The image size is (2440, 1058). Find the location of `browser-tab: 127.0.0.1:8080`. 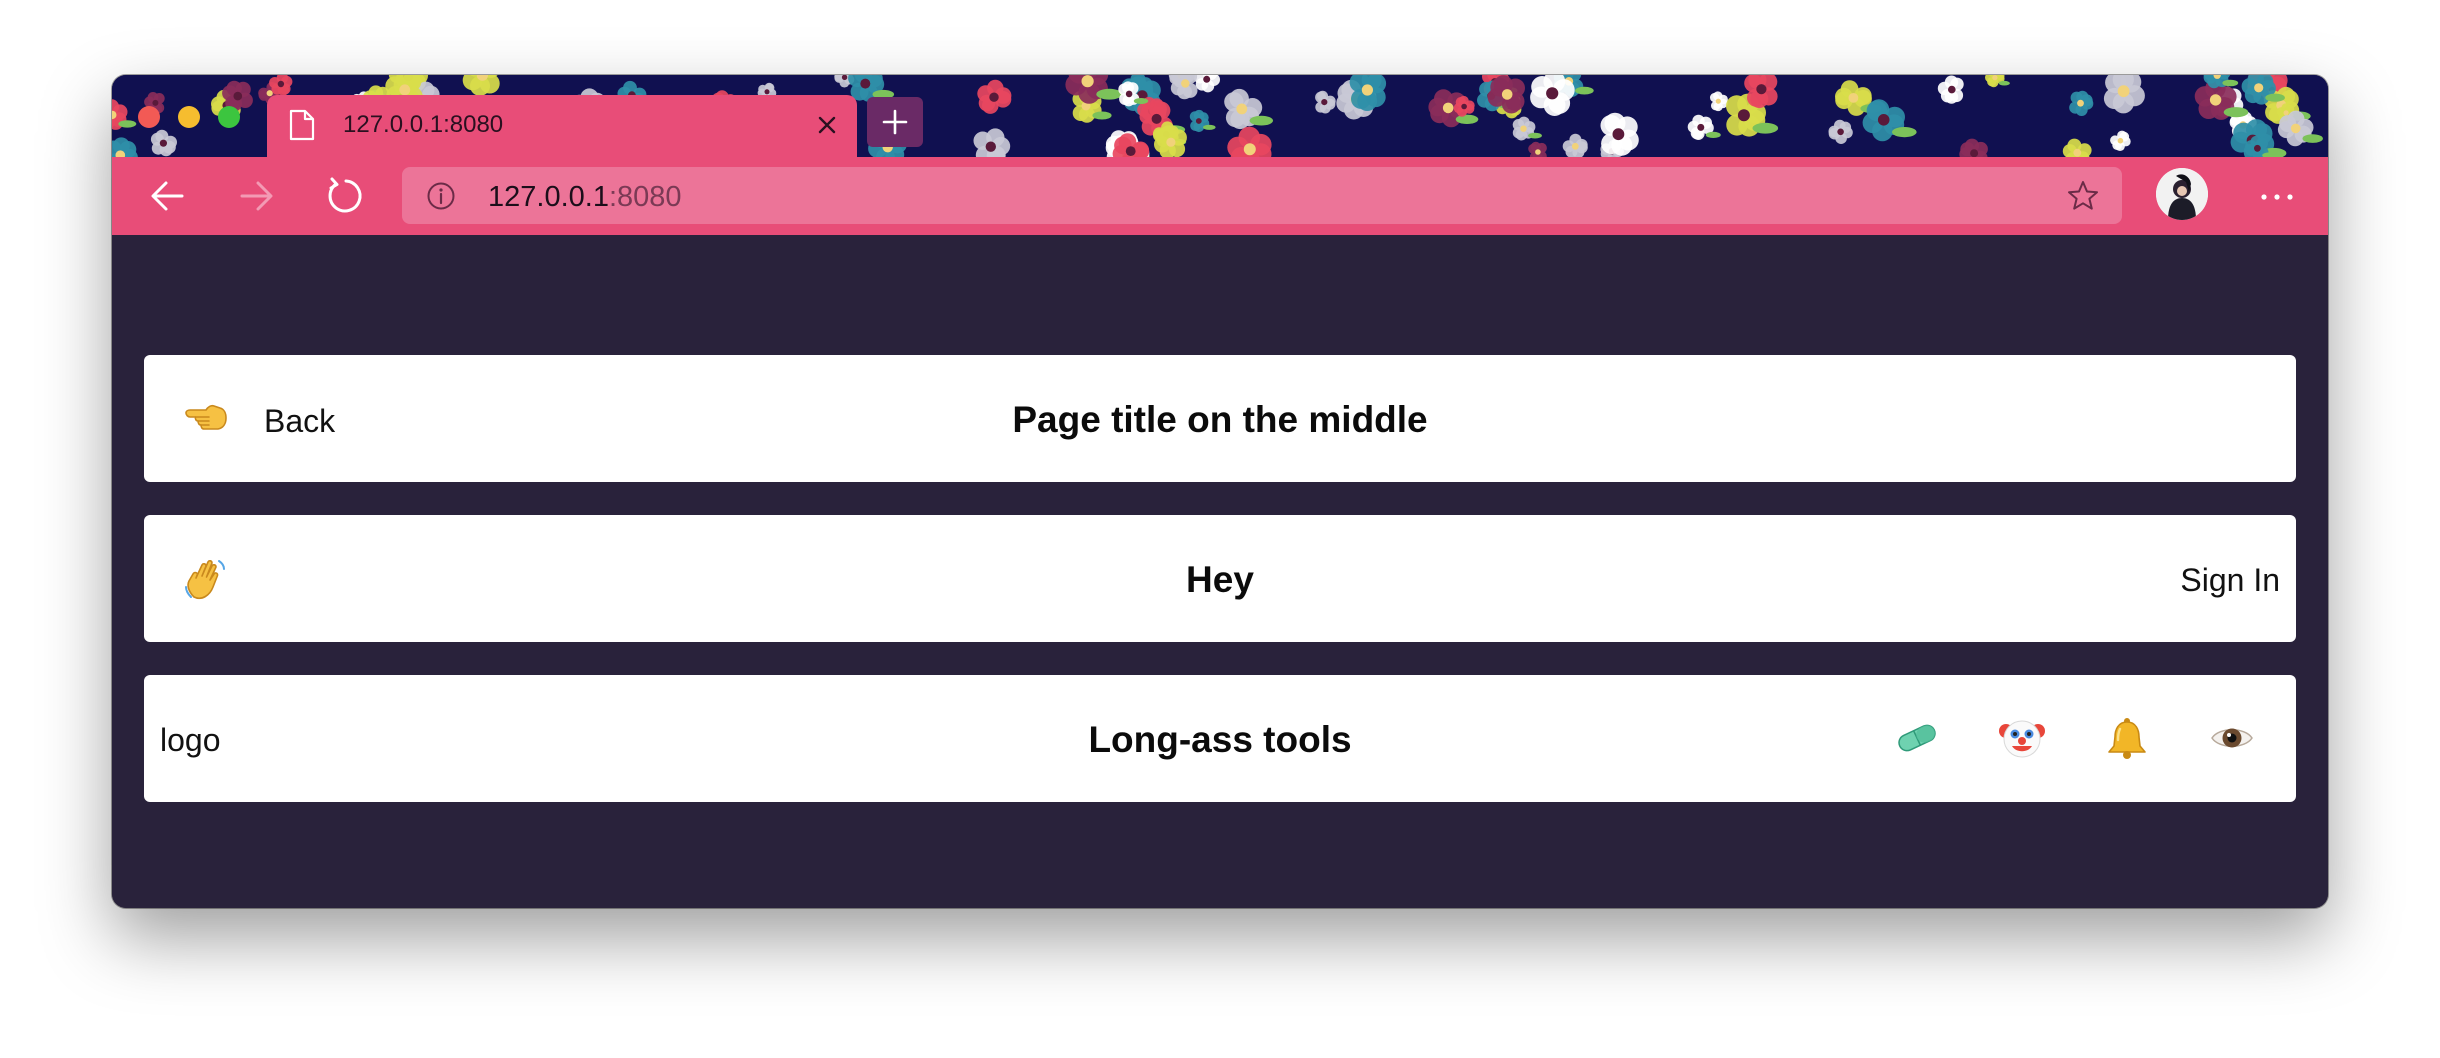

browser-tab: 127.0.0.1:8080 is located at coordinates (562, 126).